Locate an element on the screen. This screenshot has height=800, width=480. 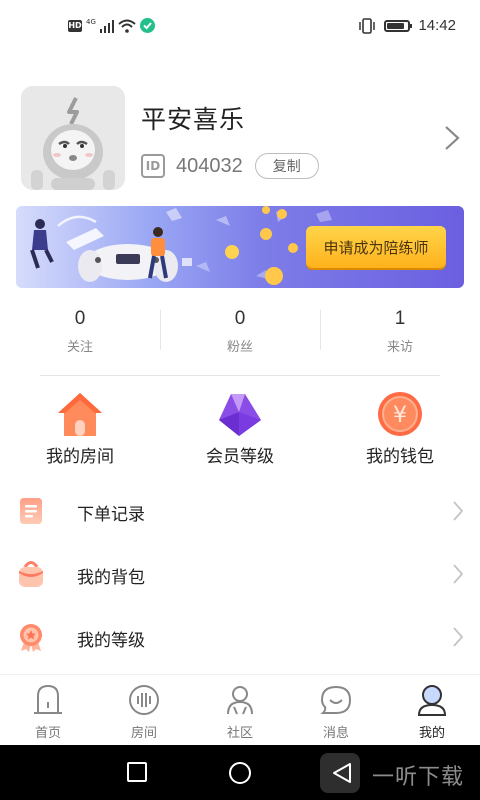
network-label: 4G is located at coordinates (91, 21).